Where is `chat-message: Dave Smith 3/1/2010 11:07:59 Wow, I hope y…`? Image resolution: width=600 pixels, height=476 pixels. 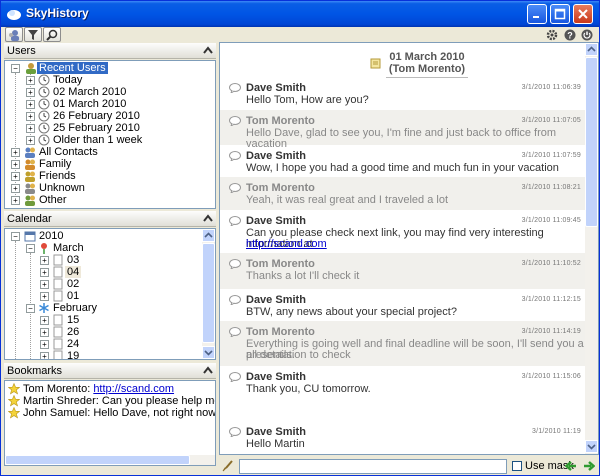 chat-message: Dave Smith 3/1/2010 11:07:59 Wow, I hope y… is located at coordinates (403, 161).